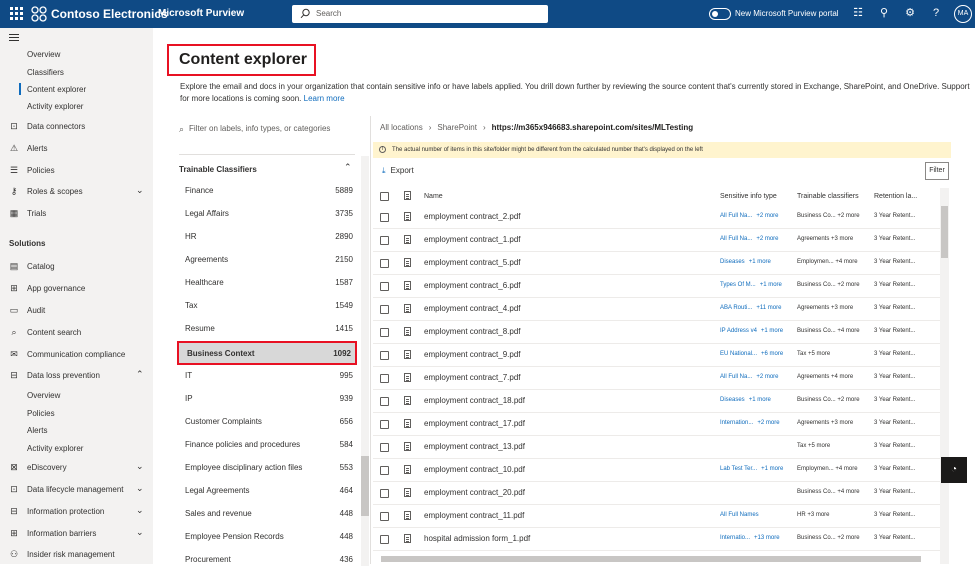 The width and height of the screenshot is (975, 571). What do you see at coordinates (267, 283) in the screenshot?
I see `classifier-row: Healthcare 1587` at bounding box center [267, 283].